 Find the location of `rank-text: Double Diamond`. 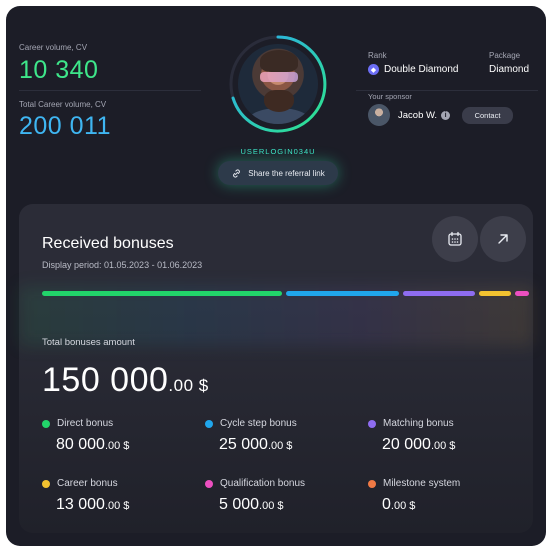

rank-text: Double Diamond is located at coordinates (421, 69).